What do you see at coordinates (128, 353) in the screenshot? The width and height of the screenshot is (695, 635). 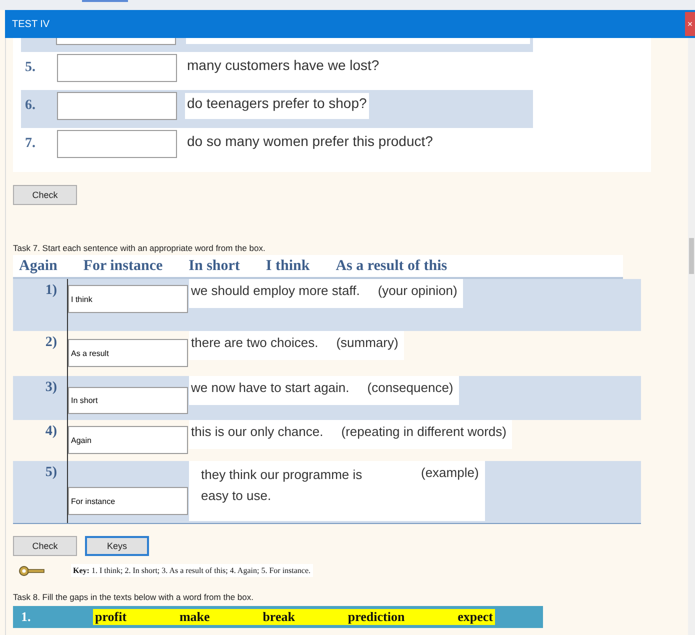 I see `answer-field: As a result` at bounding box center [128, 353].